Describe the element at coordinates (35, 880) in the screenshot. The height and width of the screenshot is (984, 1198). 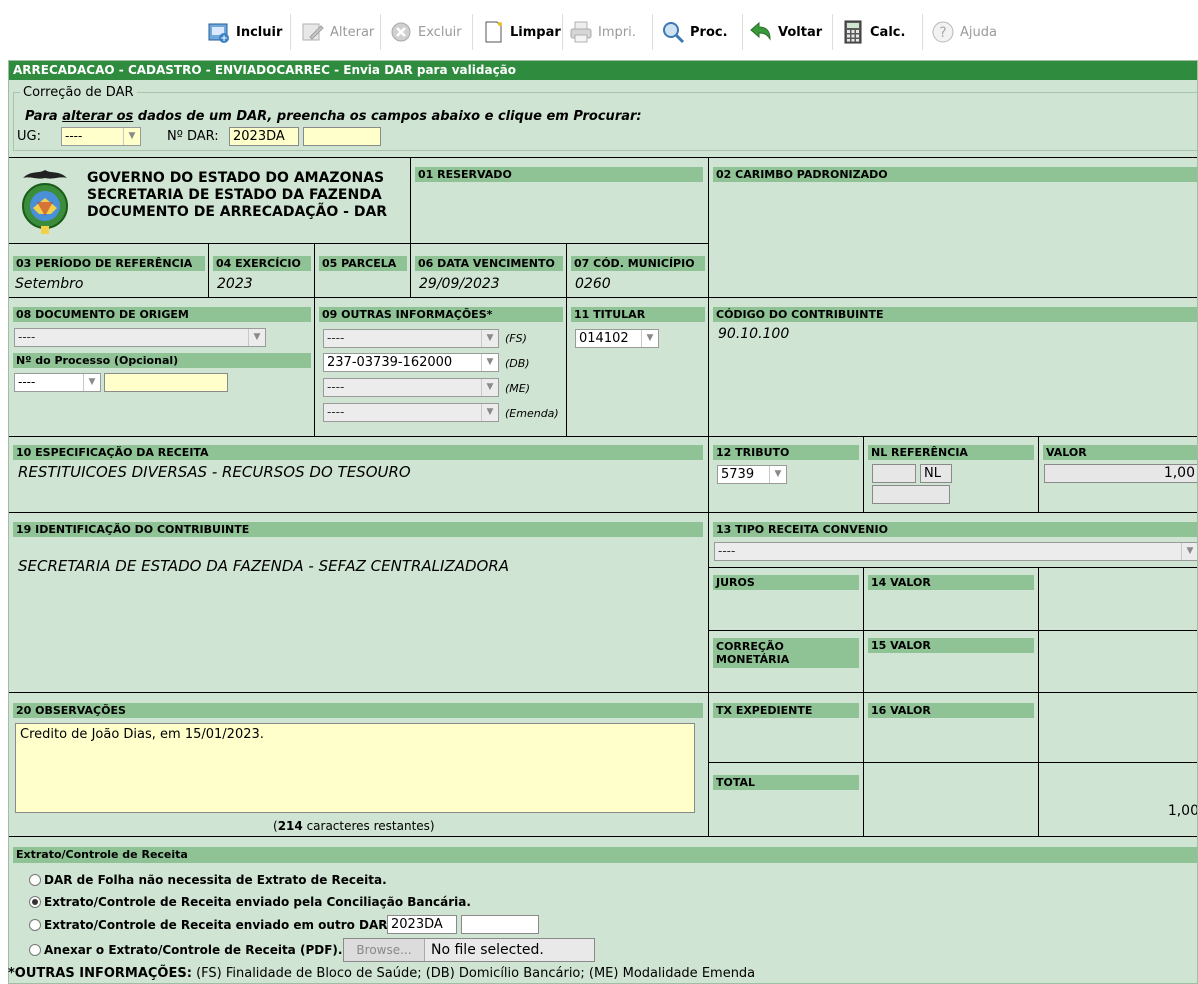
I see `extrato-option-1-radio` at that location.